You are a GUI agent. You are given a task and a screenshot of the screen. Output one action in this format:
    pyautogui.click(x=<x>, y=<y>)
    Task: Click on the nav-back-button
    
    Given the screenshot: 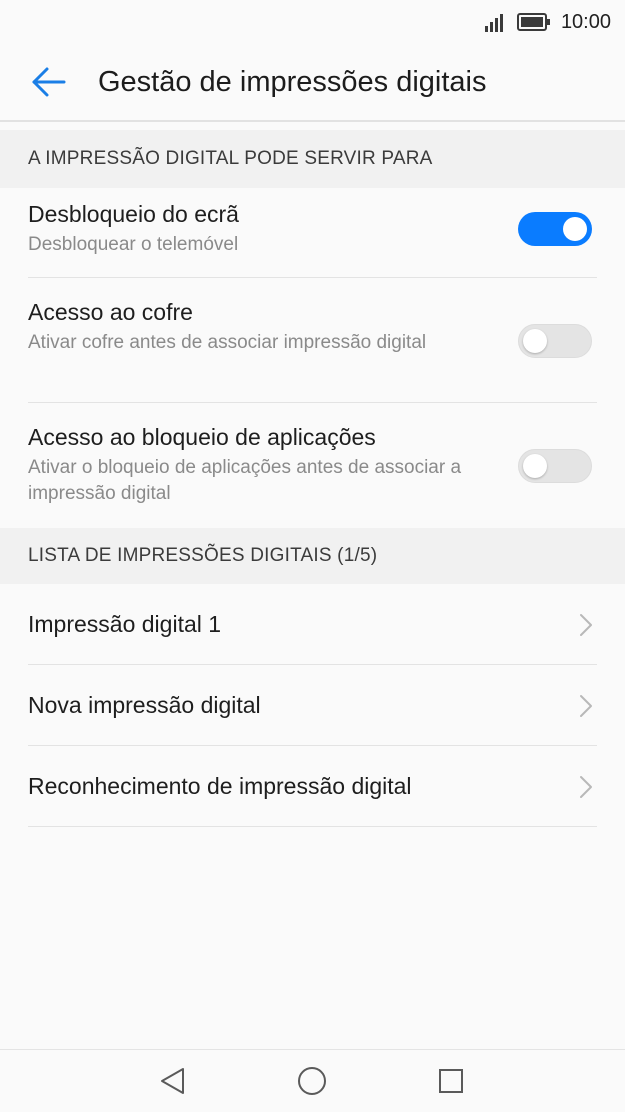 What is the action you would take?
    pyautogui.click(x=173, y=1081)
    